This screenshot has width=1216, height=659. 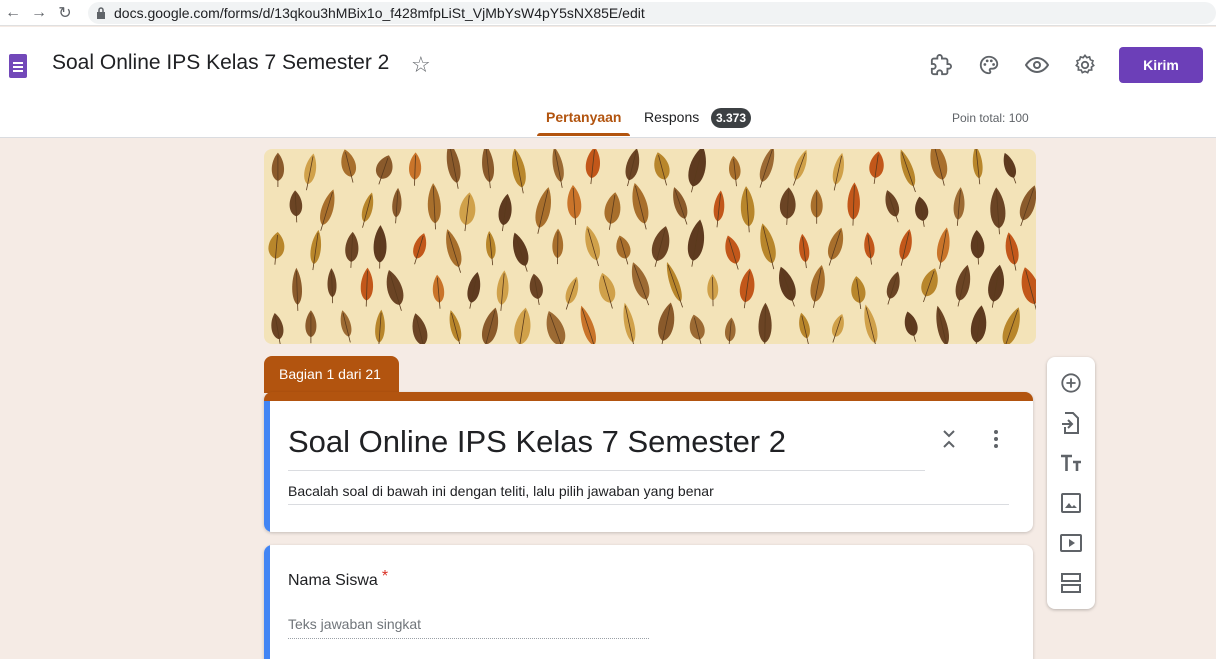 What do you see at coordinates (606, 470) in the screenshot?
I see `title-underline` at bounding box center [606, 470].